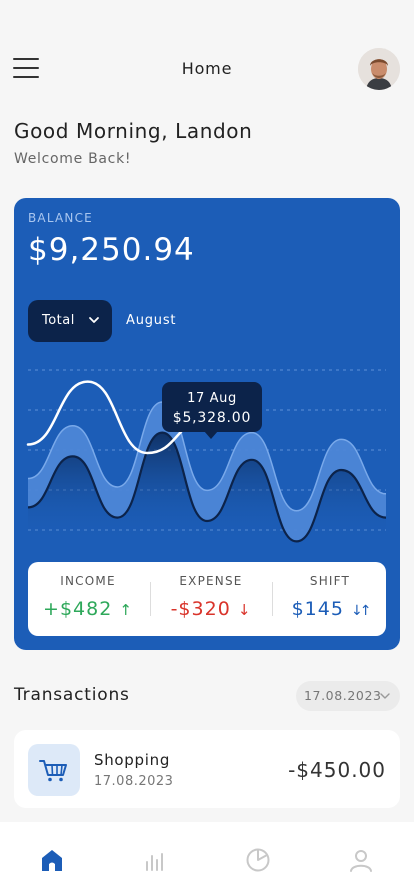 The height and width of the screenshot is (896, 414). I want to click on transaction-item: Shopping 17.08.2023 -$450.00, so click(207, 769).